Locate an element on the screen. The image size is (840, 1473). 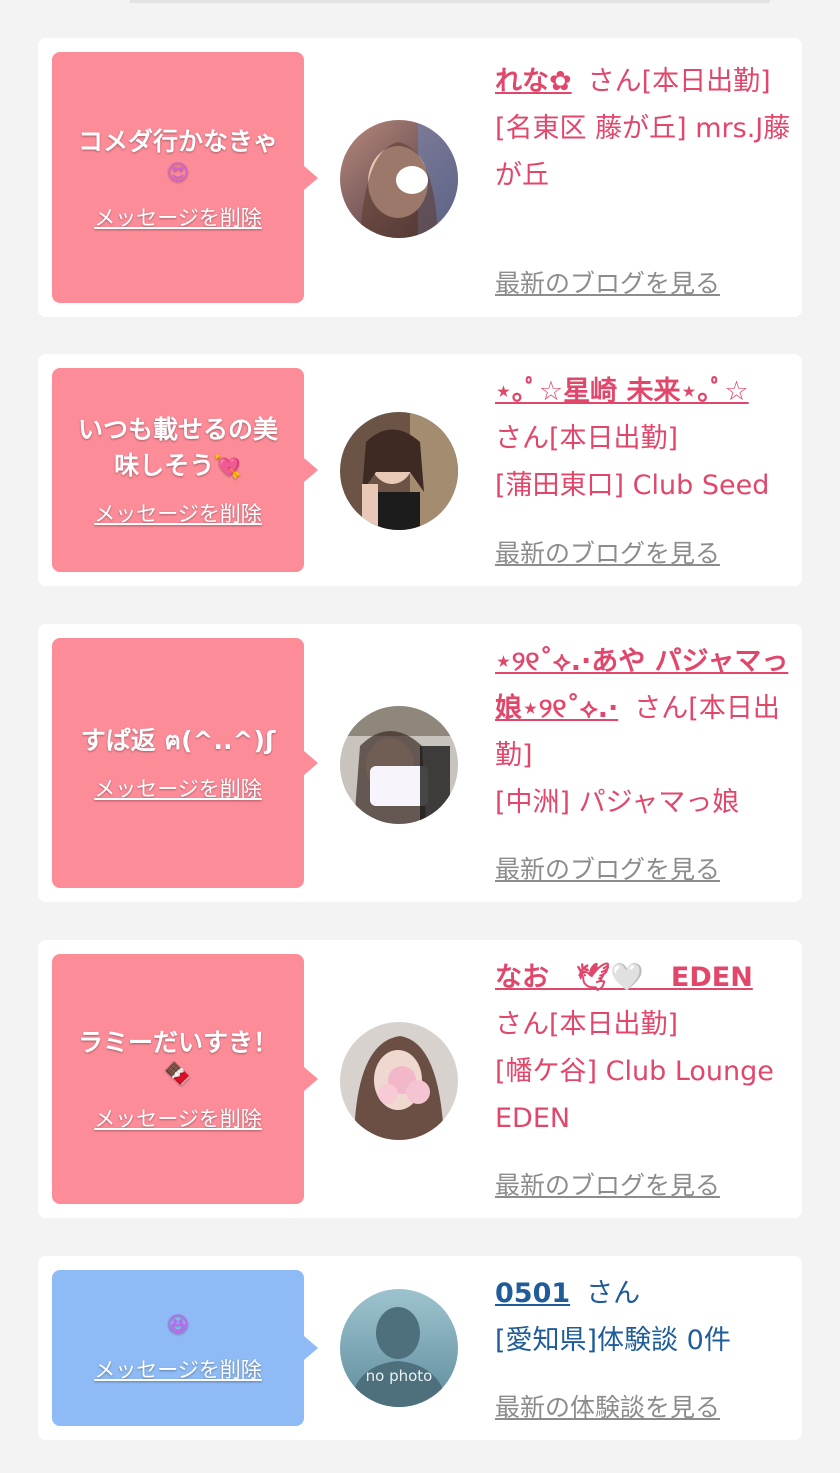
message-bubble: ラミーだいすき！ 🍫 メッセージを削除 is located at coordinates (185, 1079).